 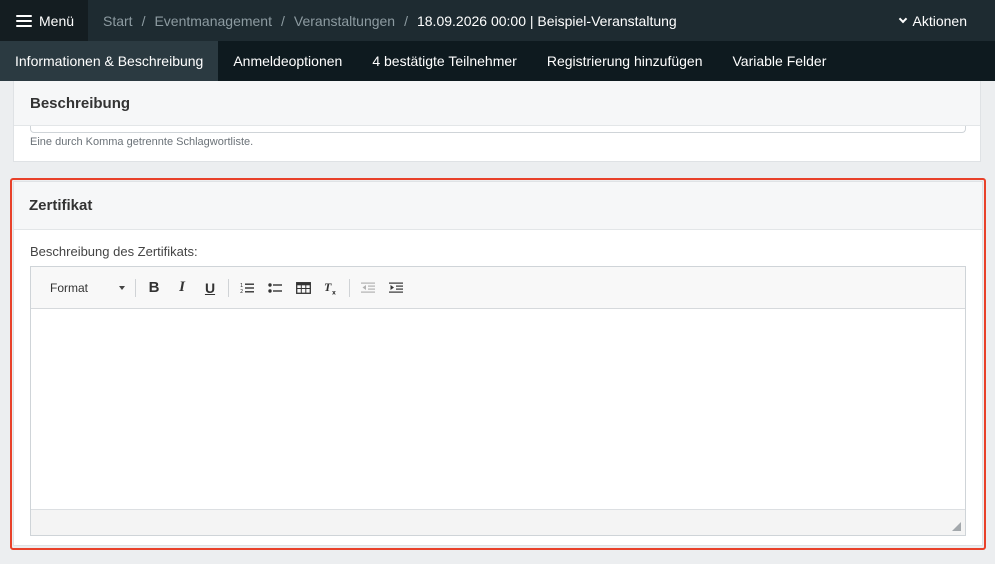 What do you see at coordinates (213, 21) in the screenshot?
I see `breadcrumb-eventmanagement: Eventmanagement` at bounding box center [213, 21].